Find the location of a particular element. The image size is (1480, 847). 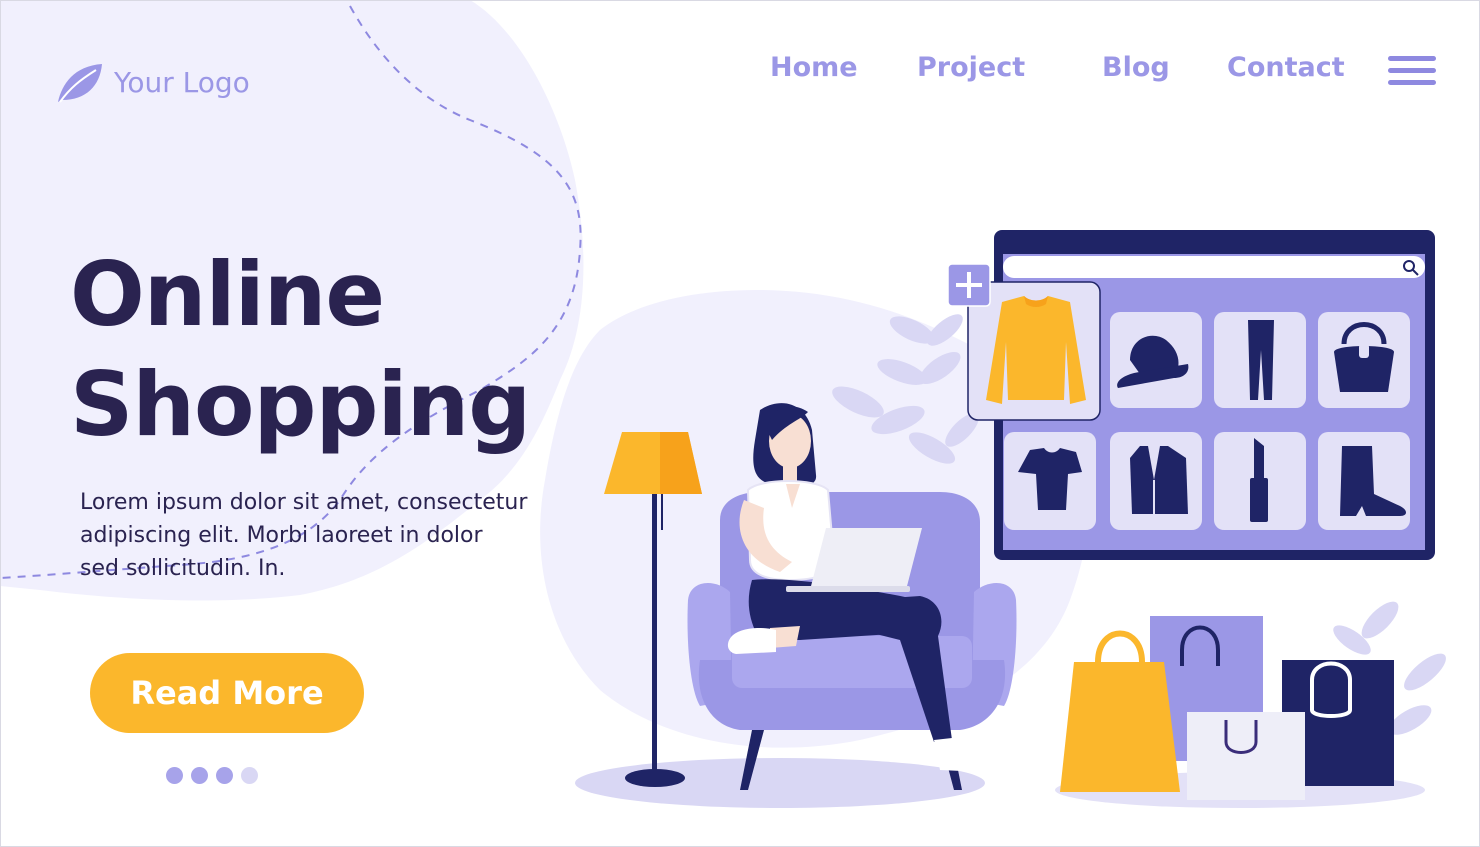

title-line-1: Online is located at coordinates (227, 294).